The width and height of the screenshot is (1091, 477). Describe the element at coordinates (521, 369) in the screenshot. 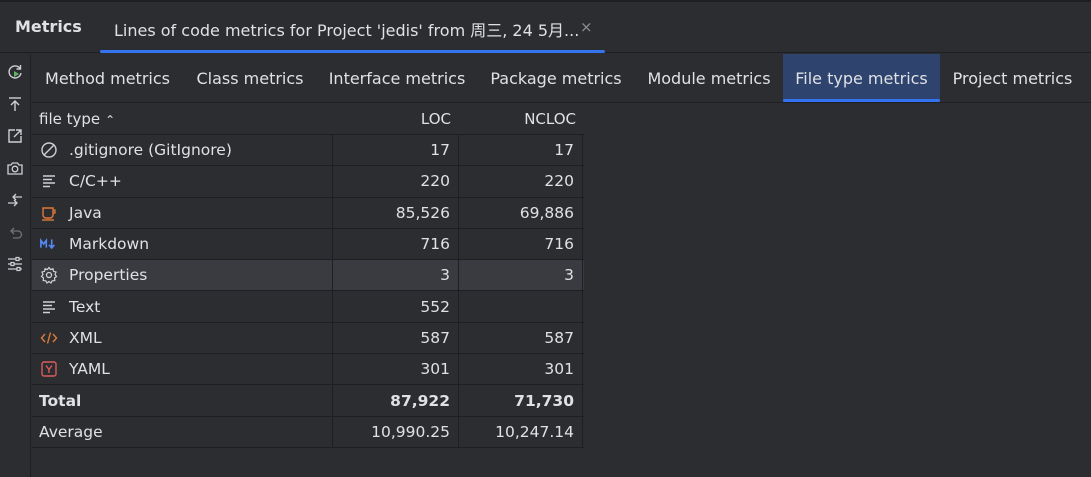

I see `ncloc-cell: 301` at that location.